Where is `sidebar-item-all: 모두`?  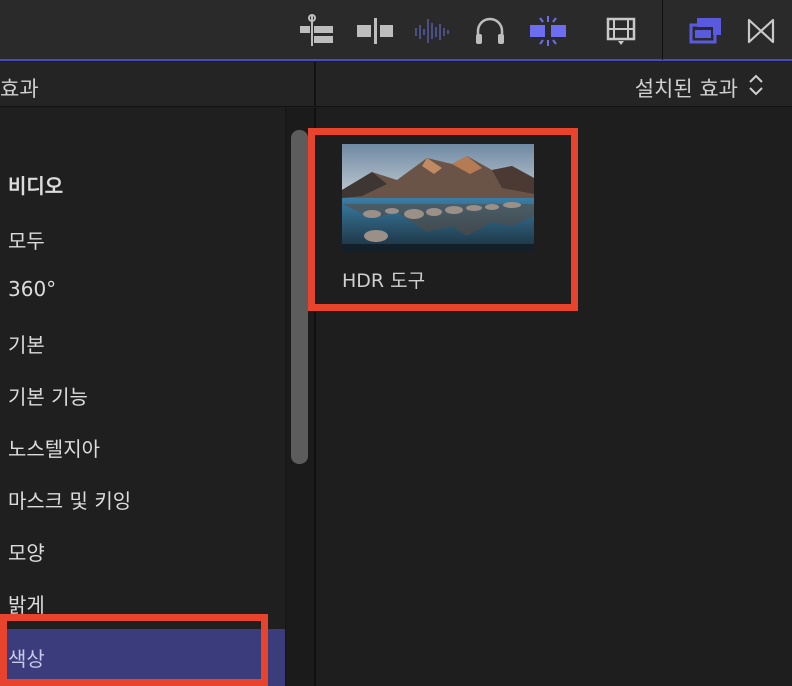
sidebar-item-all: 모두 is located at coordinates (26, 239).